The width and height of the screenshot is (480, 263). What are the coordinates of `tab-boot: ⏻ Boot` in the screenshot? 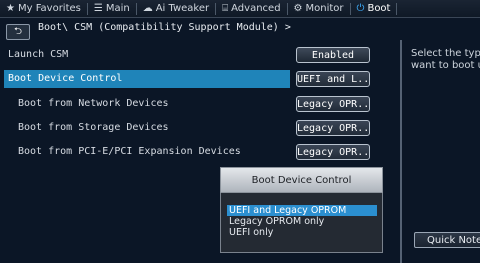 It's located at (374, 8).